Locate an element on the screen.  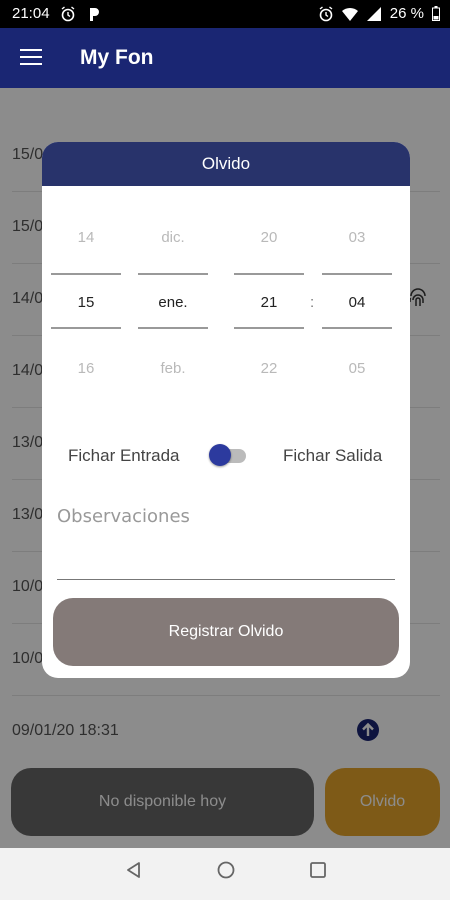
day-picker: 14 15 16 is located at coordinates (86, 286).